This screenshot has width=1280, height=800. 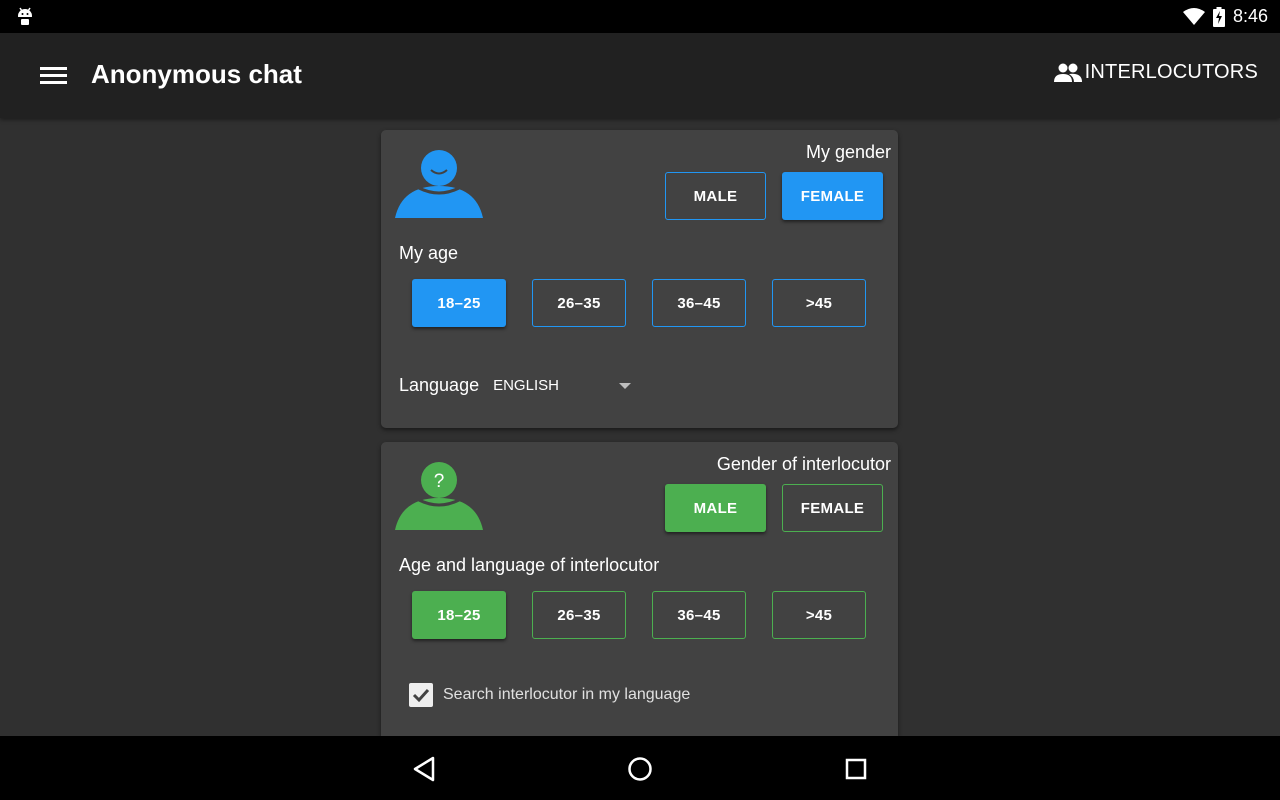 I want to click on my-age-over-45-button: >45, so click(x=819, y=303).